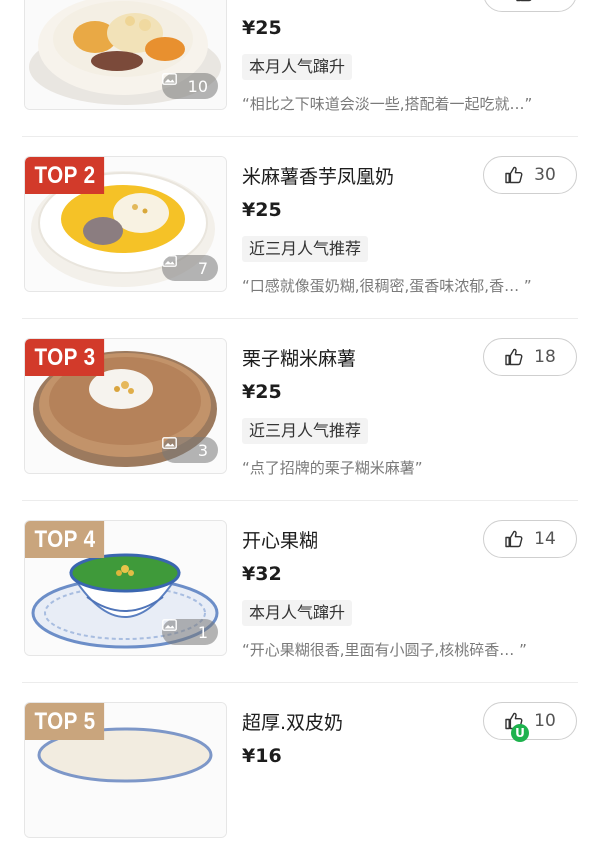 This screenshot has height=865, width=600. What do you see at coordinates (530, 539) in the screenshot?
I see `like-button: 14` at bounding box center [530, 539].